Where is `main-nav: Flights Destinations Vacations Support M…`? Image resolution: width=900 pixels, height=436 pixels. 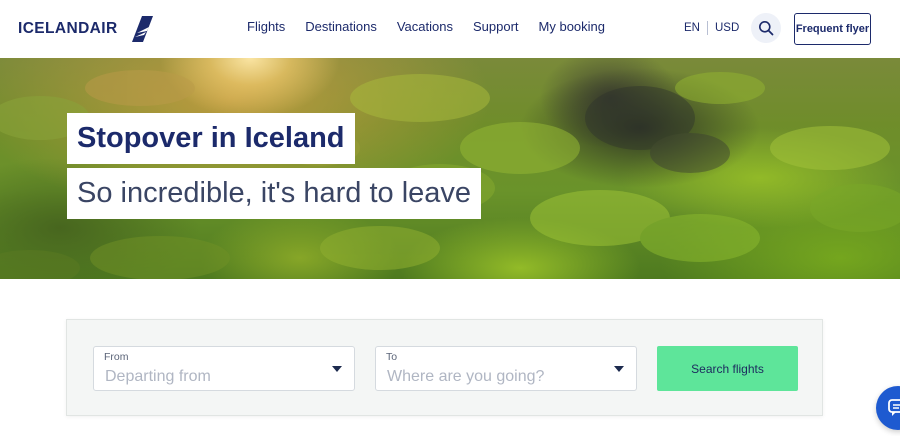
main-nav: Flights Destinations Vacations Support M… is located at coordinates (426, 26).